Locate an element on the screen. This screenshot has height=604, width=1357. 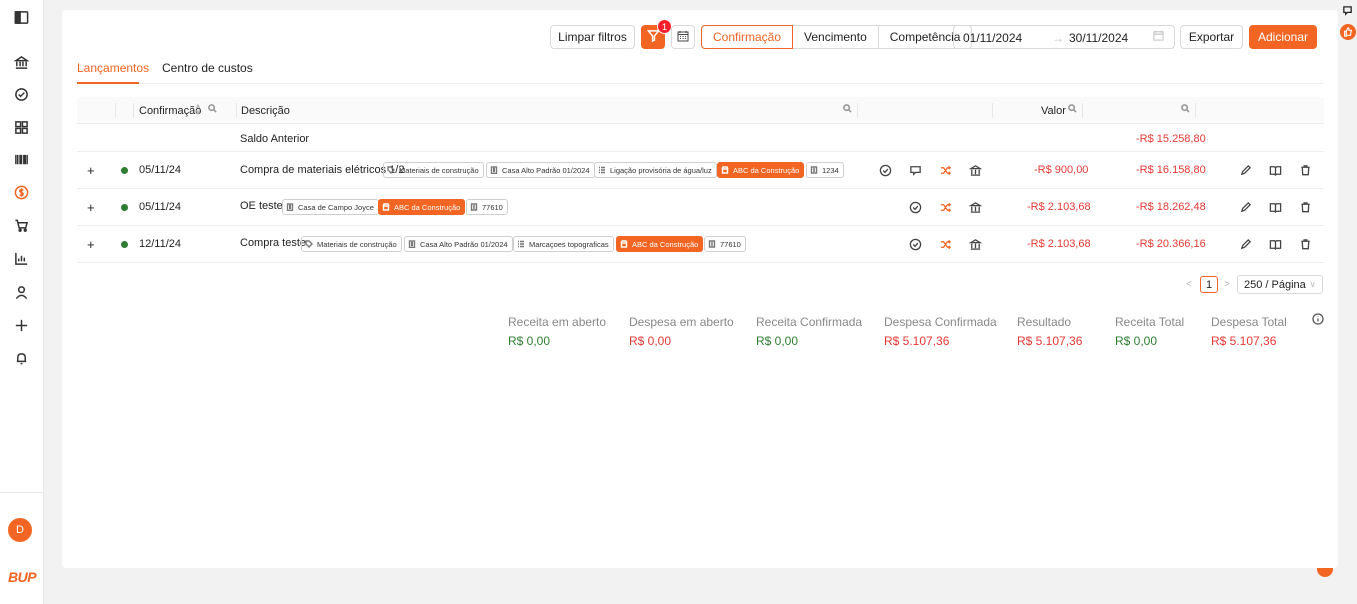
check-circle-icon is located at coordinates (21, 94).